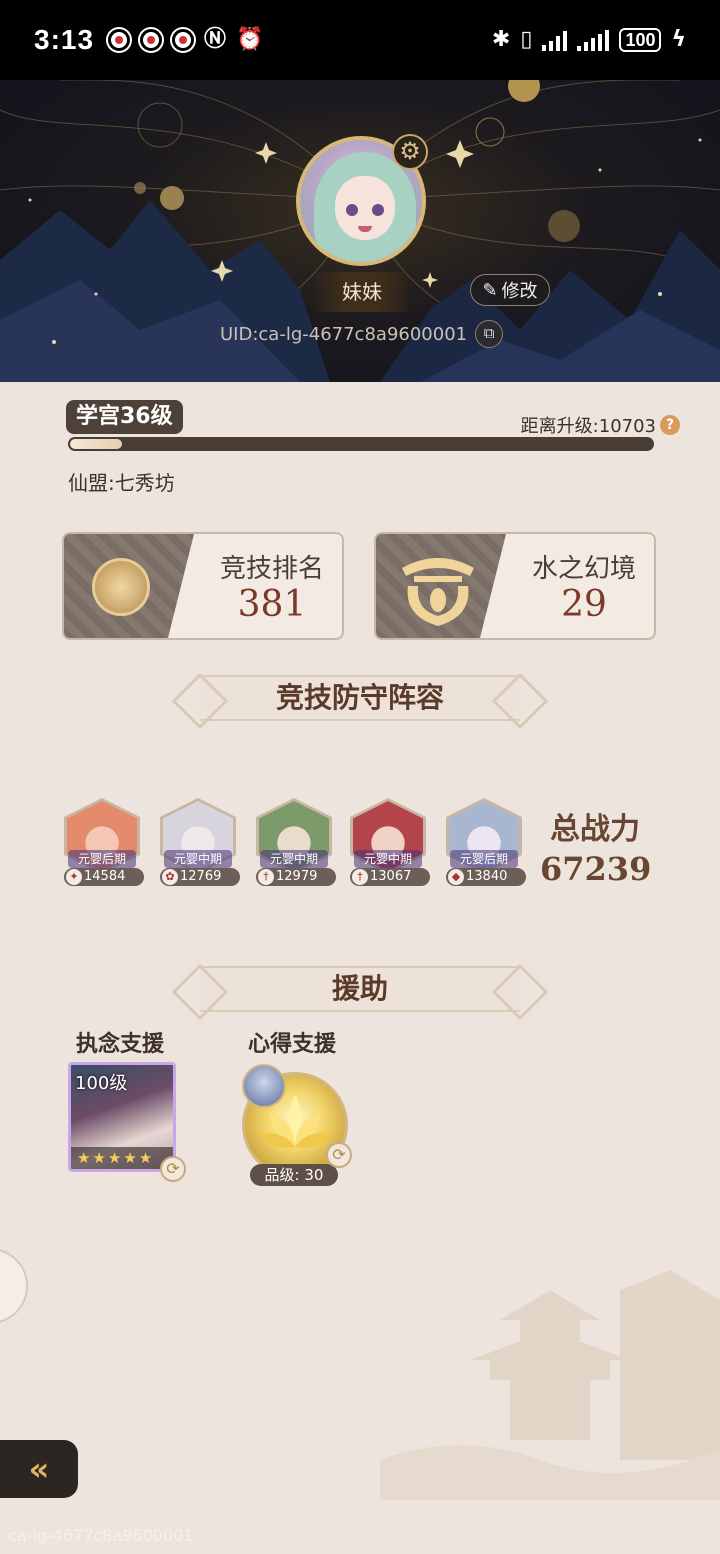 Image resolution: width=720 pixels, height=1554 pixels. I want to click on obsession-support-label: 执念支援, so click(120, 1044).